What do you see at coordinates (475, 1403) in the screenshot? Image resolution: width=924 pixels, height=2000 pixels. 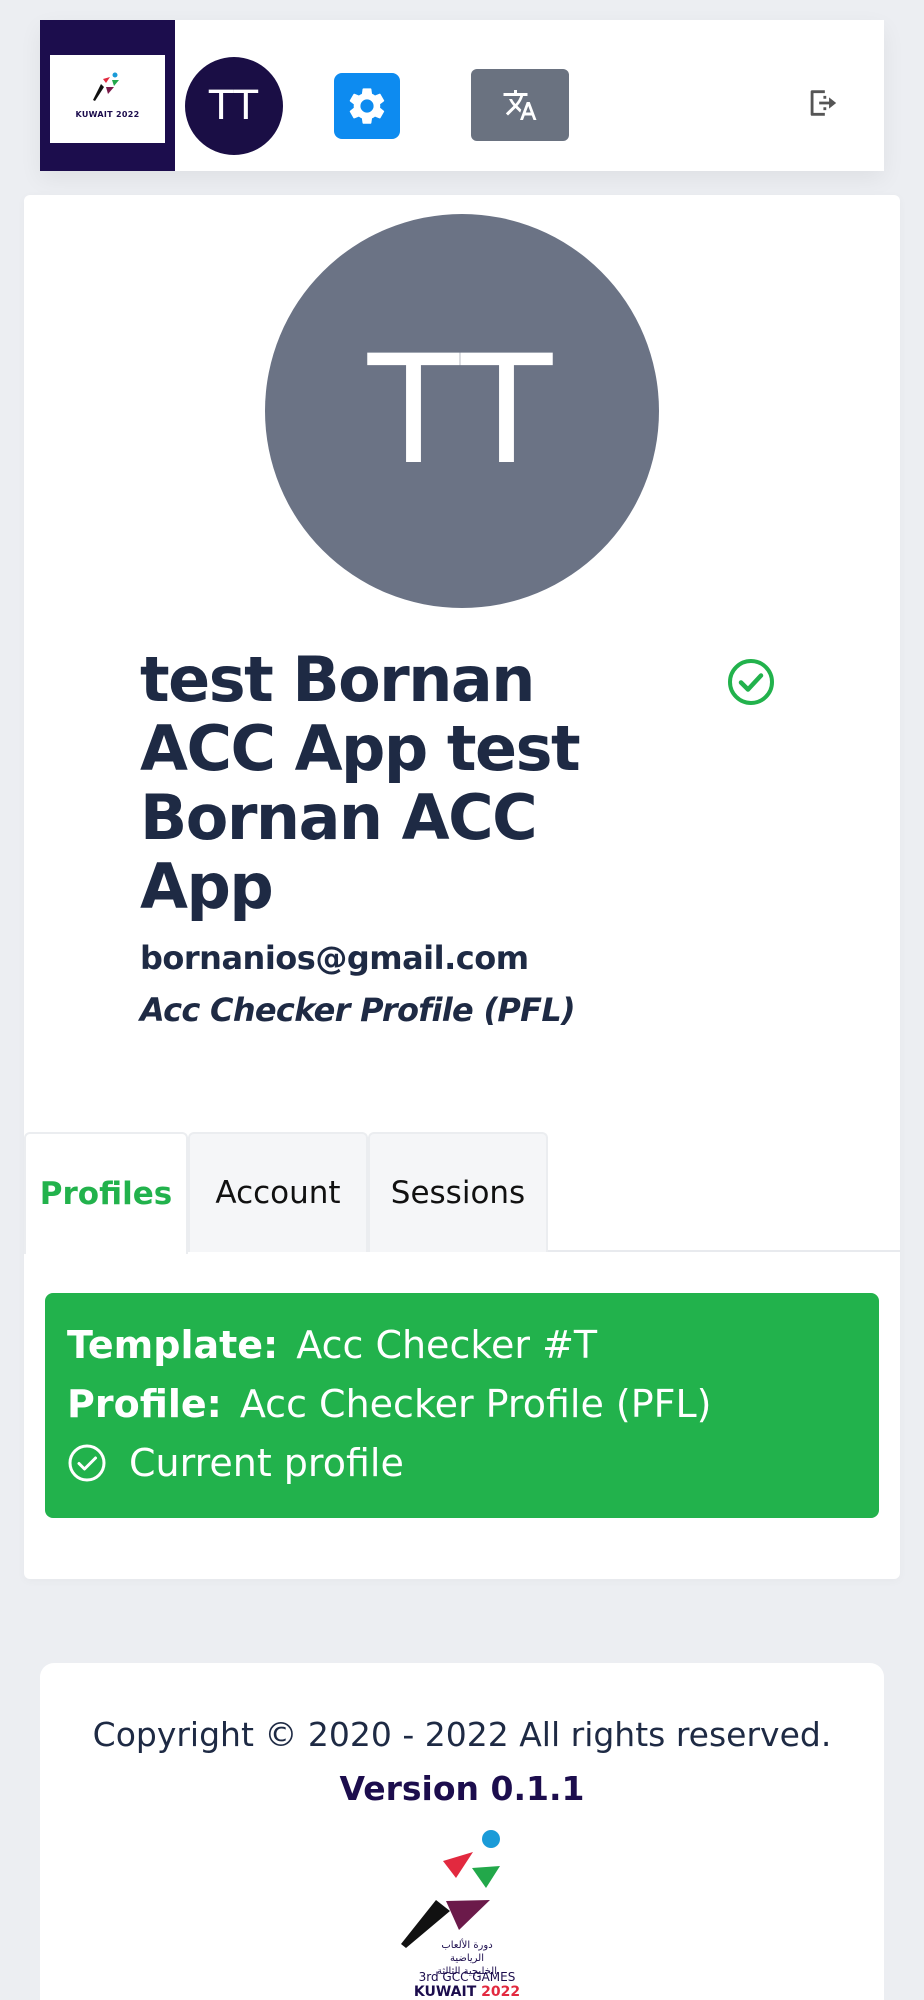 I see `profile-value: Acc Checker Profile (PFL)` at bounding box center [475, 1403].